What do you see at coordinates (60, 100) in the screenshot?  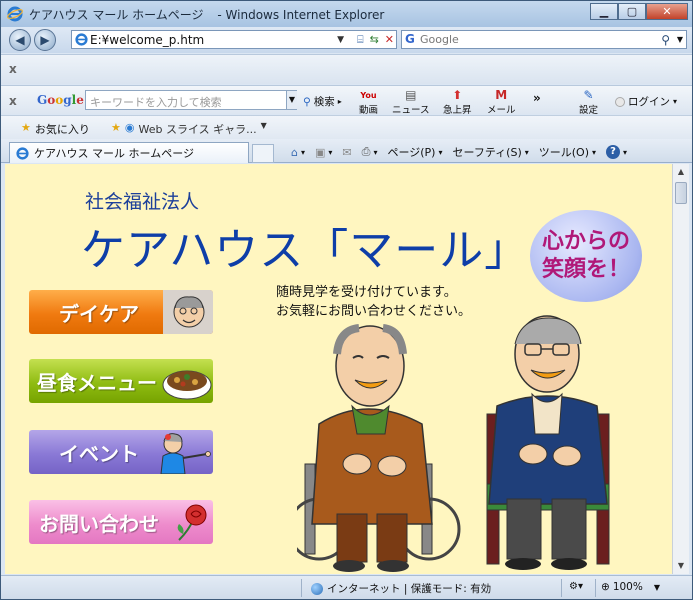 I see `google-logo: Google` at bounding box center [60, 100].